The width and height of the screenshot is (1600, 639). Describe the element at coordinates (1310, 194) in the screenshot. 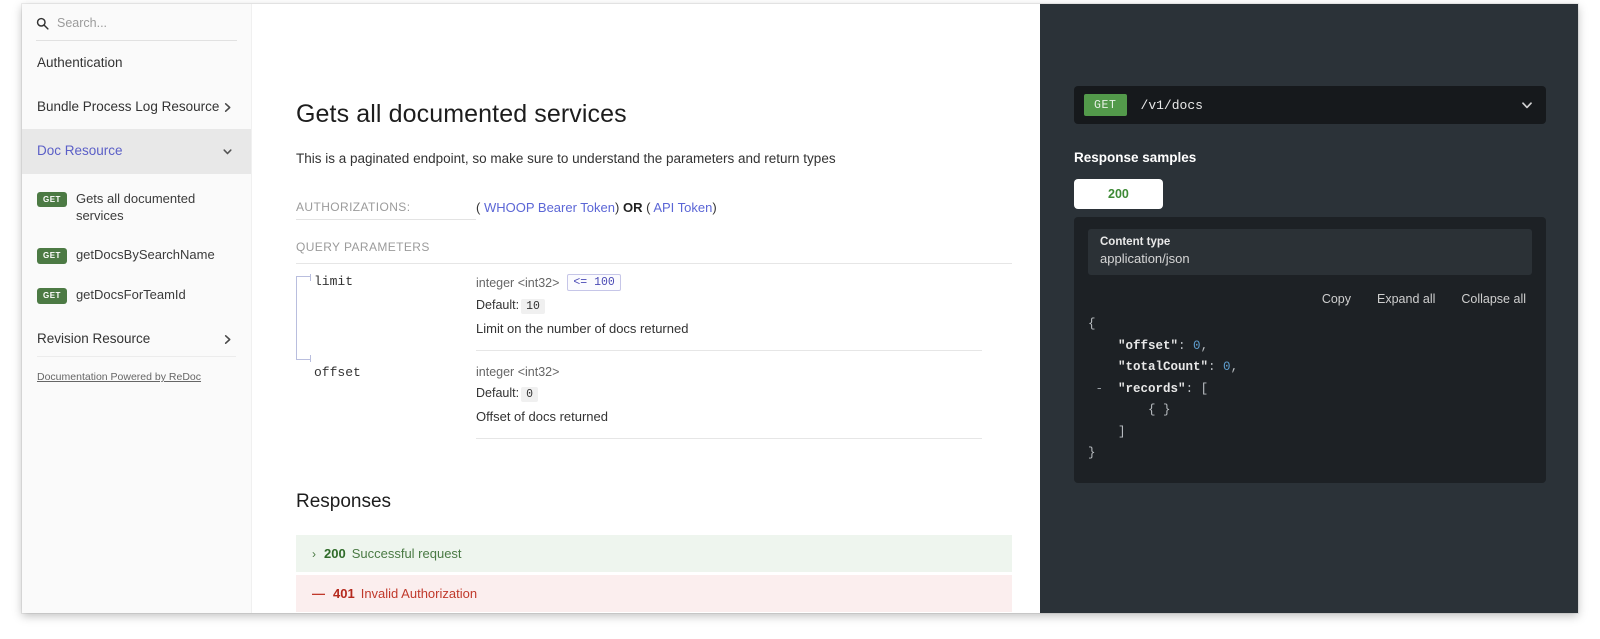

I see `response-sample-tabs: 200` at that location.